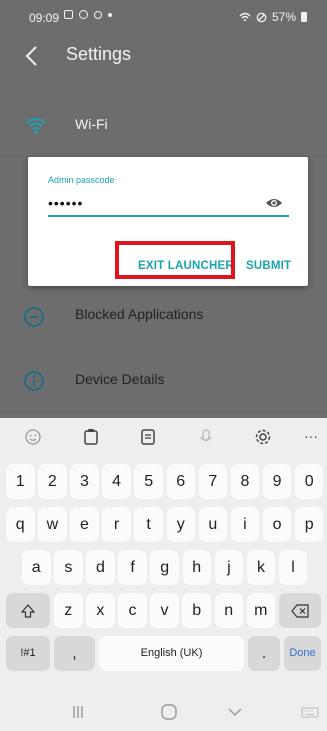  I want to click on notification-icons, so click(88, 14).